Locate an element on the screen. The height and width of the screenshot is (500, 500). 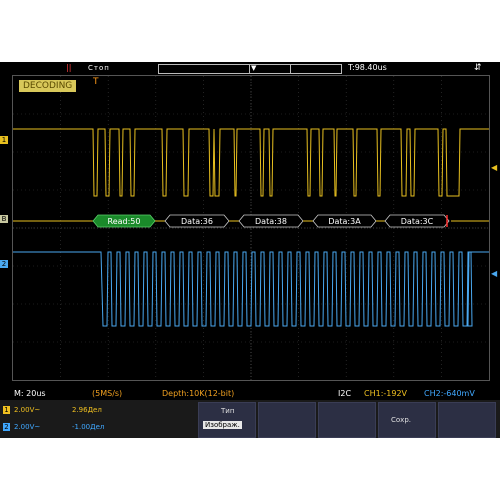
trigger-position-tick: ▼ is located at coordinates (254, 68).